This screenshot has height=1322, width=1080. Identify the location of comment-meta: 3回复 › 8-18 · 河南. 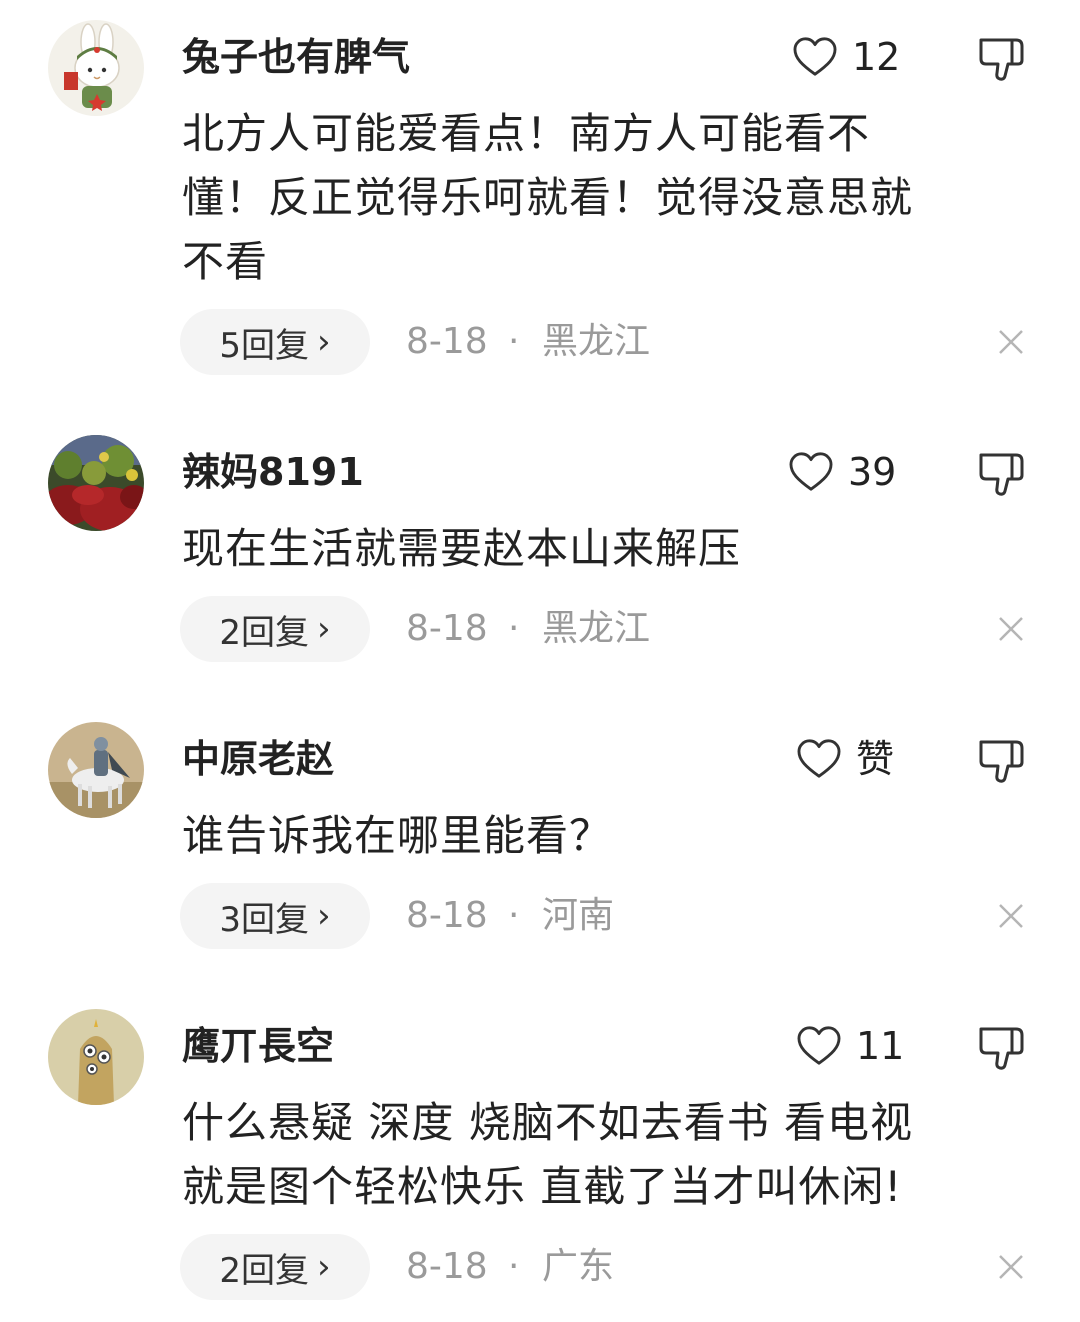
(610, 916).